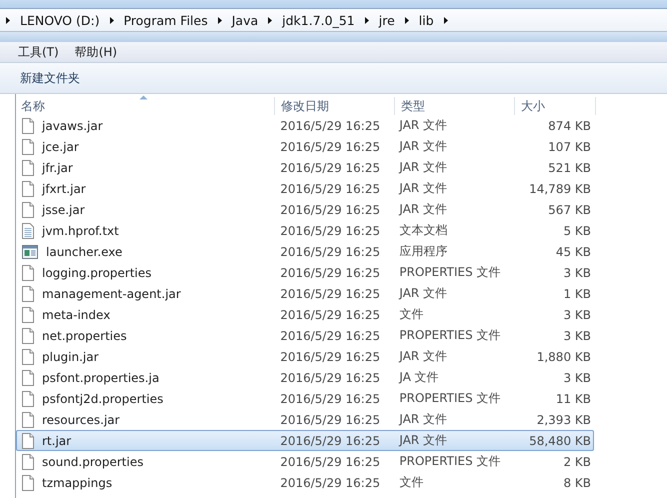  Describe the element at coordinates (577, 483) in the screenshot. I see `table-cell: 8 KB` at that location.